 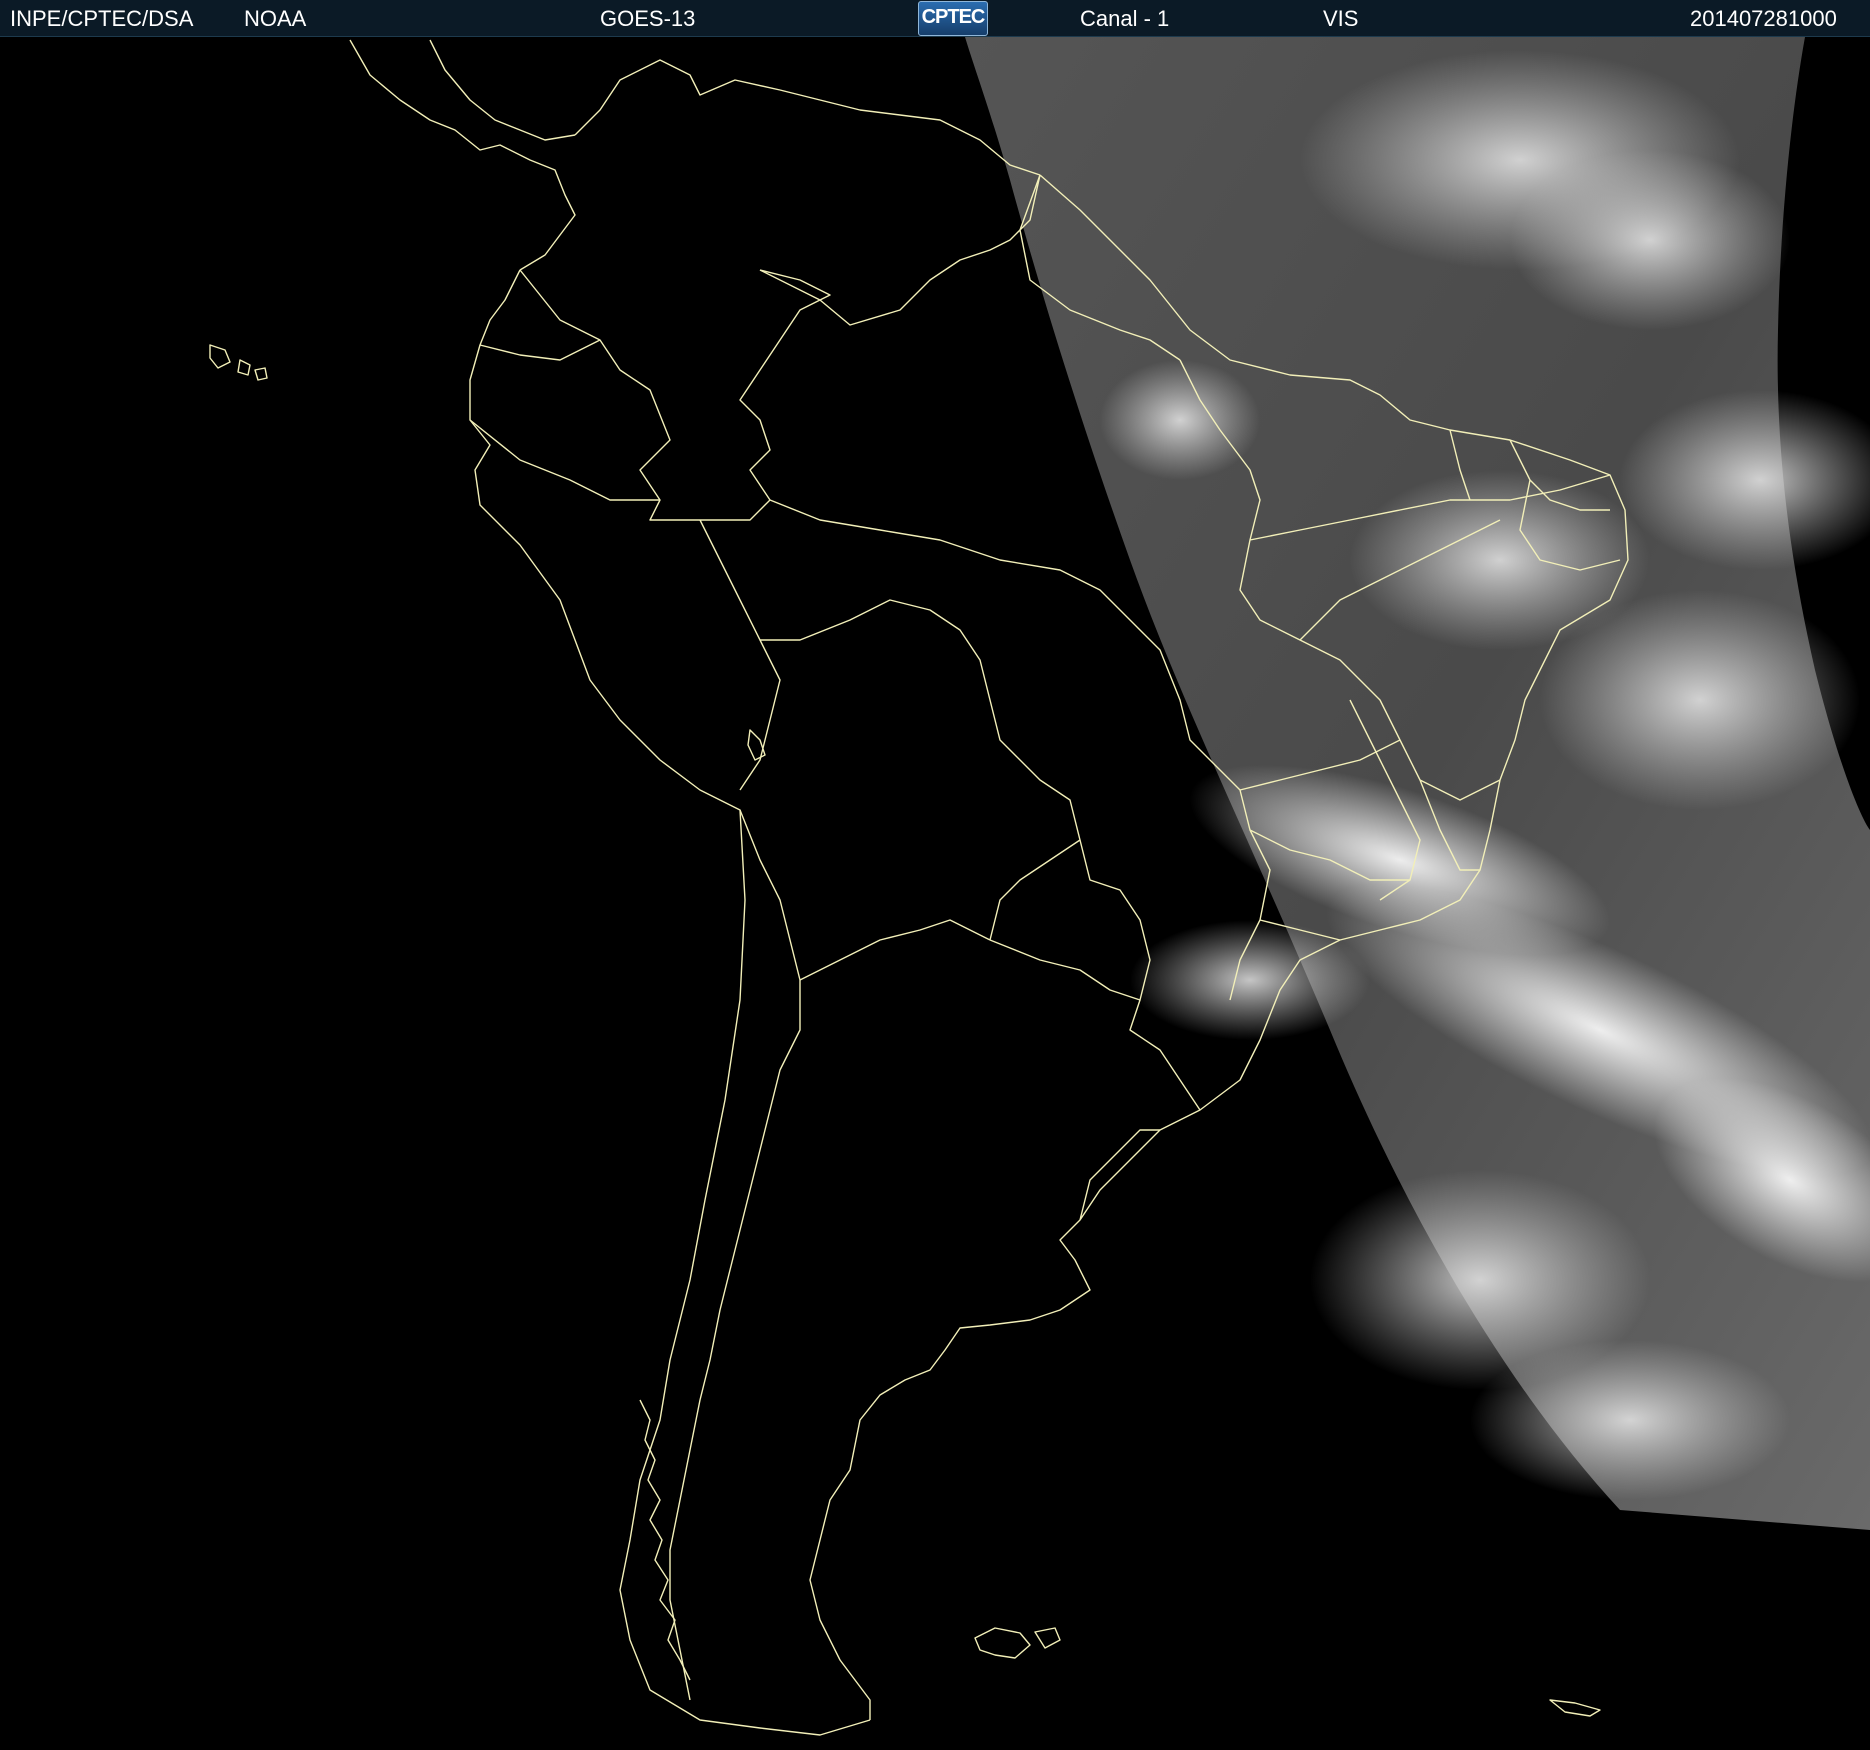 What do you see at coordinates (1763, 18) in the screenshot?
I see `timestamp-label: 201407281000` at bounding box center [1763, 18].